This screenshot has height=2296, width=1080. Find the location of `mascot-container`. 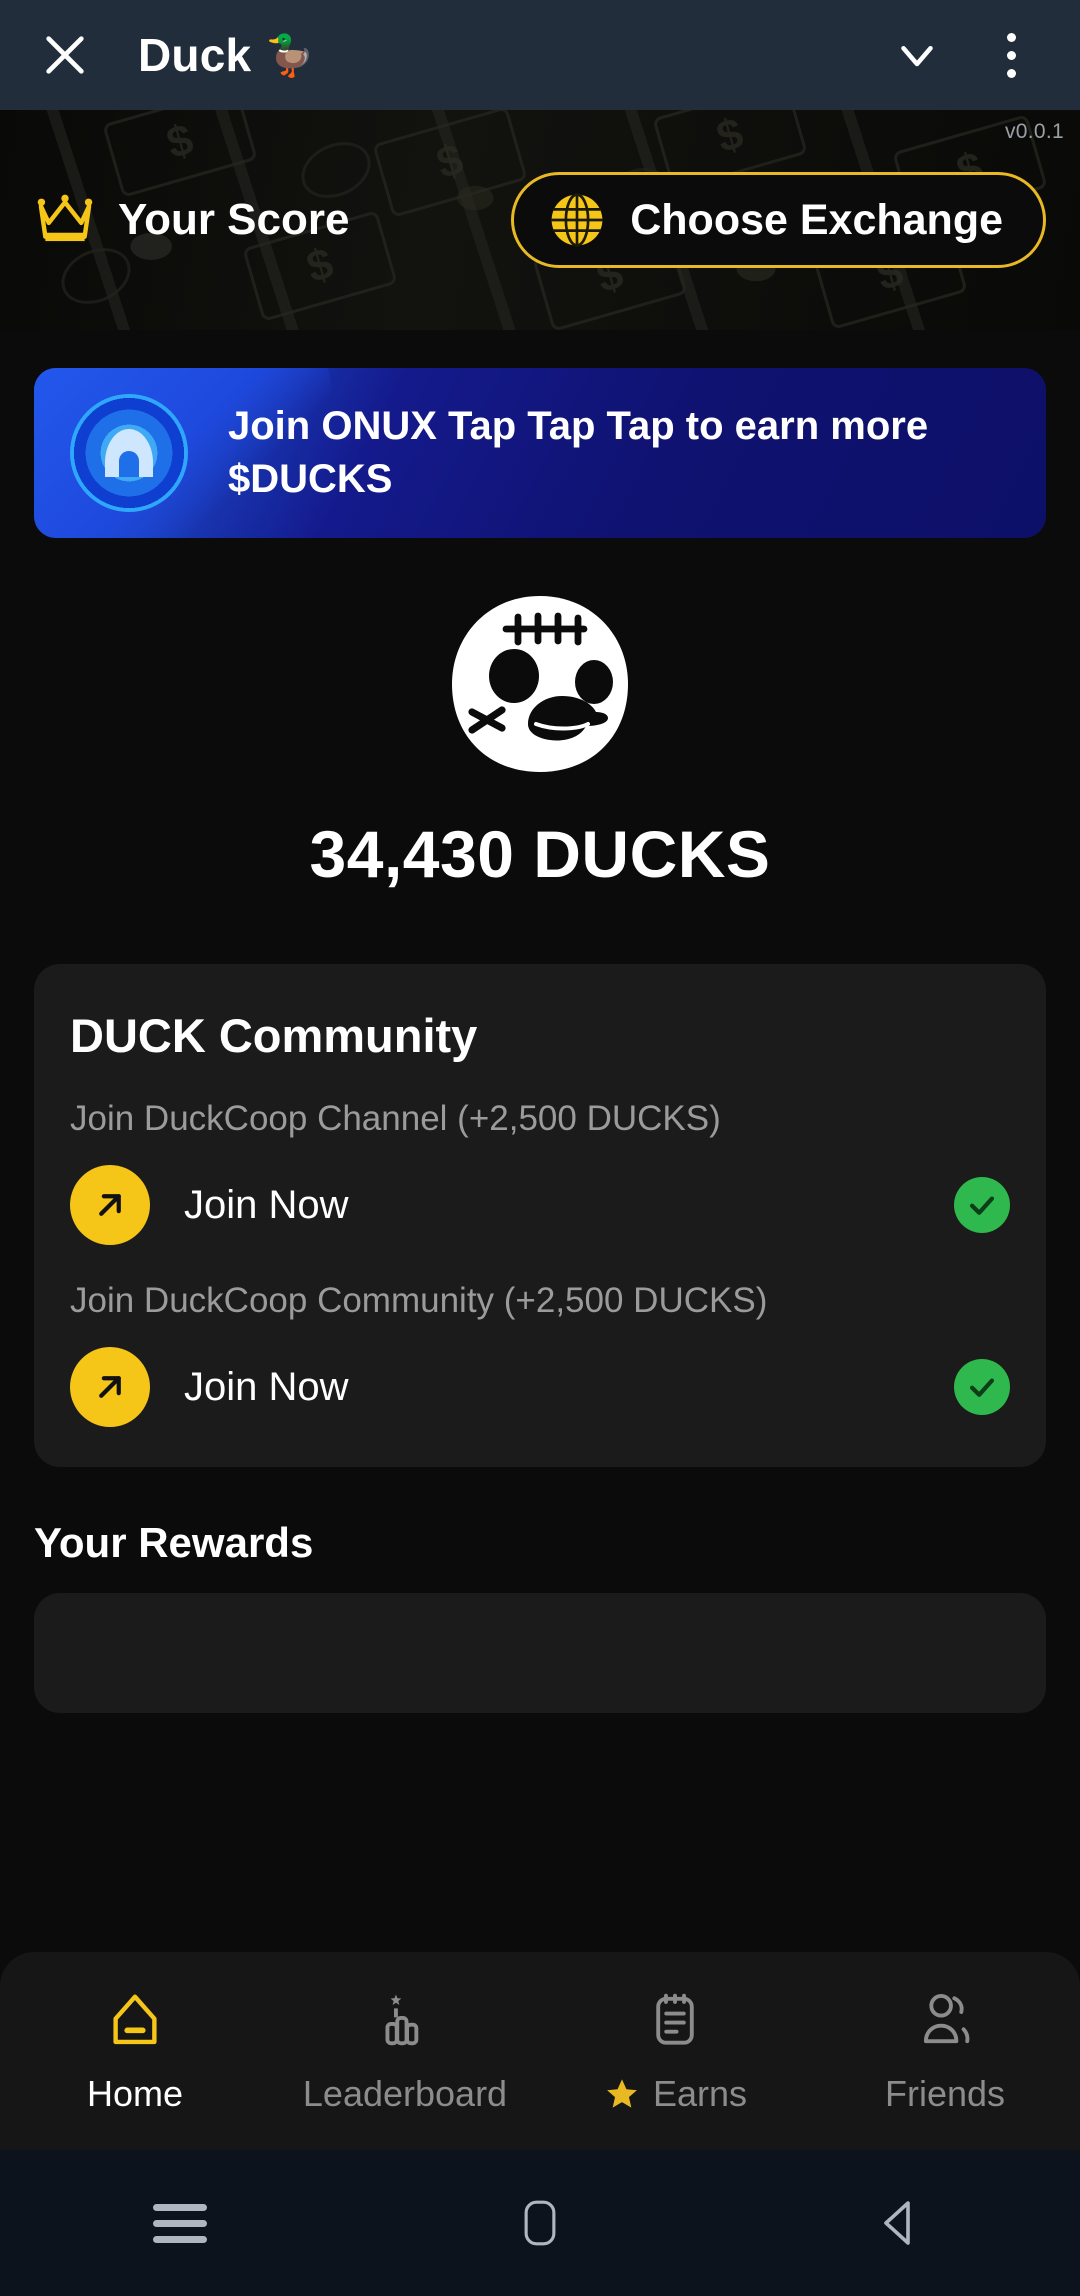

mascot-container is located at coordinates (540, 684).